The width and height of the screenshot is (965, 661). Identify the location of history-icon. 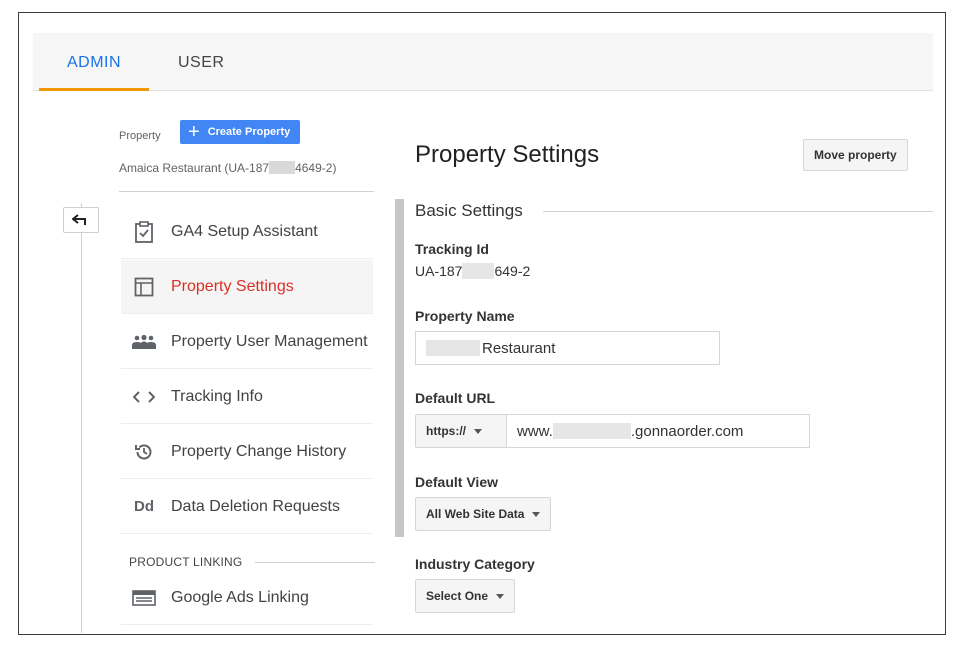
(144, 452).